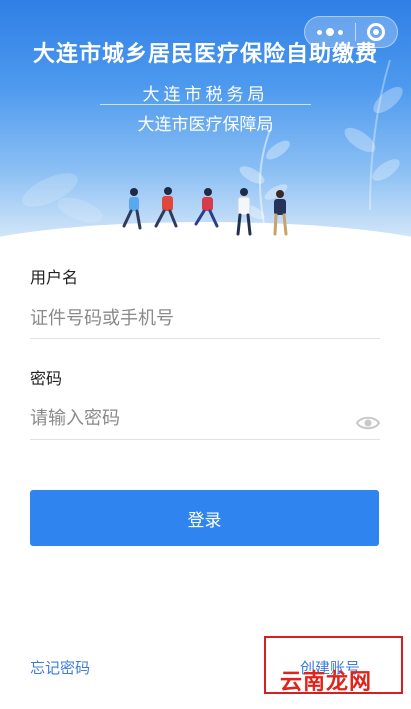  What do you see at coordinates (46, 378) in the screenshot?
I see `password-label: 密码` at bounding box center [46, 378].